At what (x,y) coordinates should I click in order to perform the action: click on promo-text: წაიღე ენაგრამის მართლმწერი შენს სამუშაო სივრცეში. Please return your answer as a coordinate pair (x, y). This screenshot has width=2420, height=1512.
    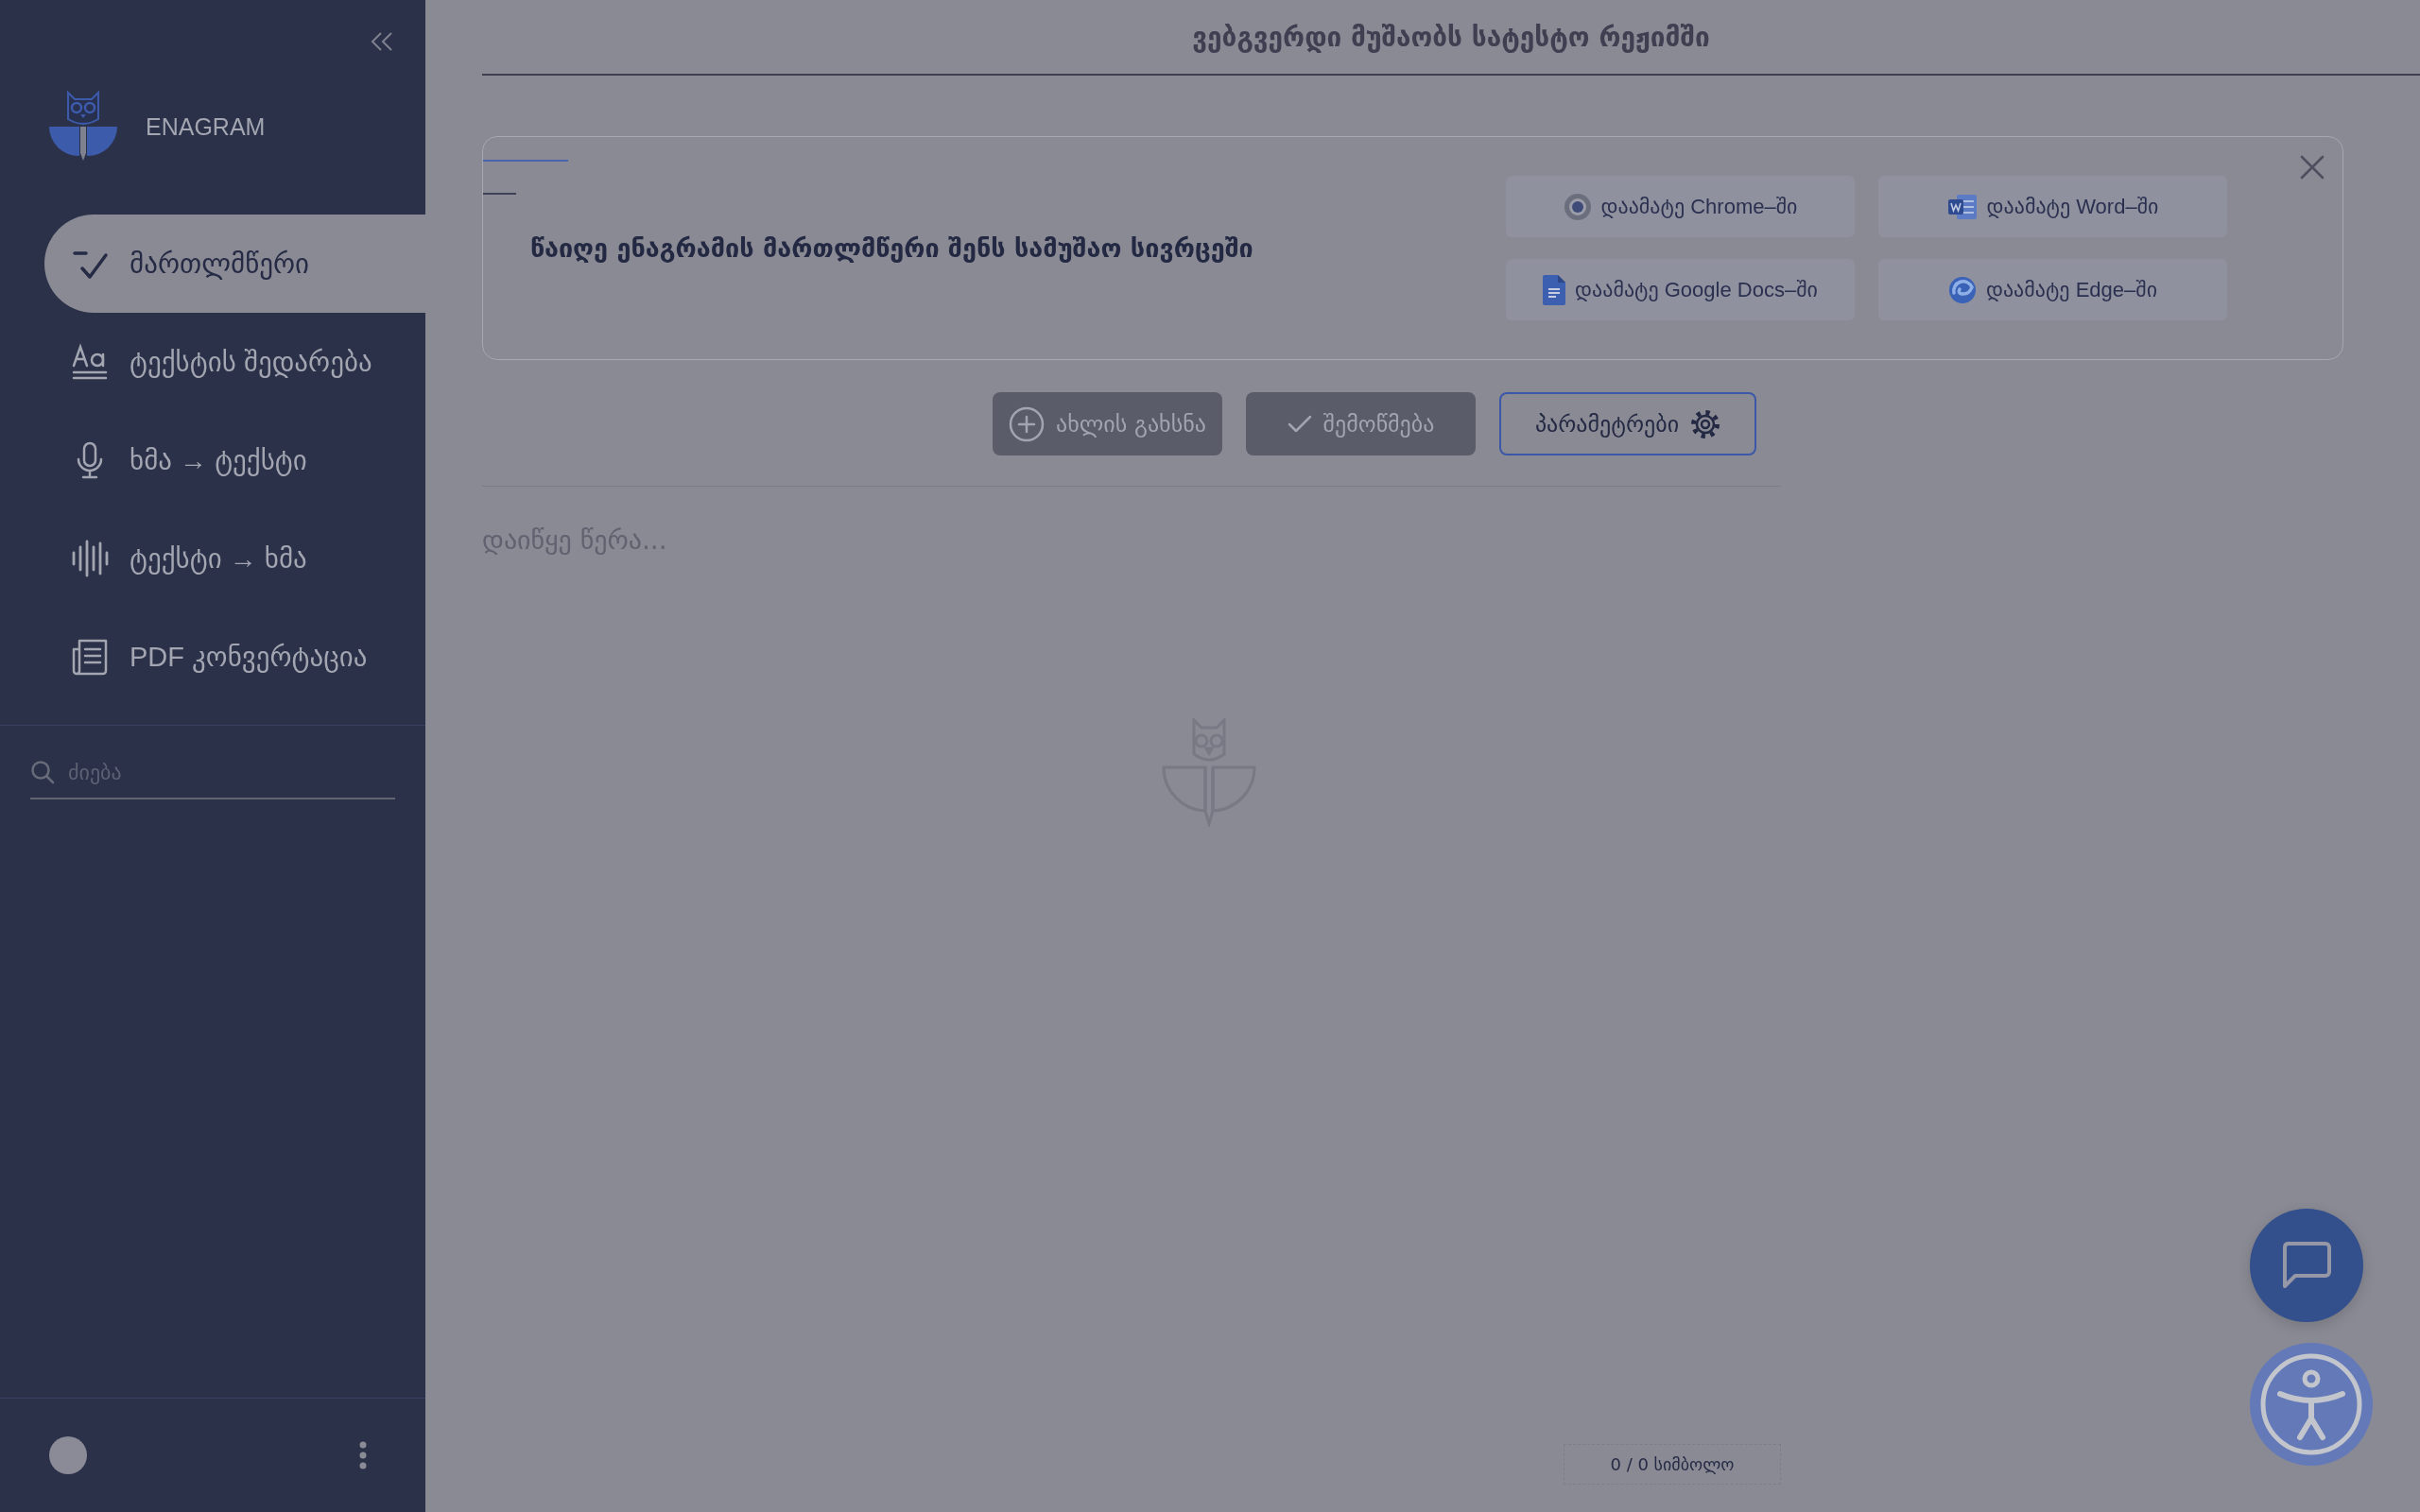
    Looking at the image, I should click on (892, 248).